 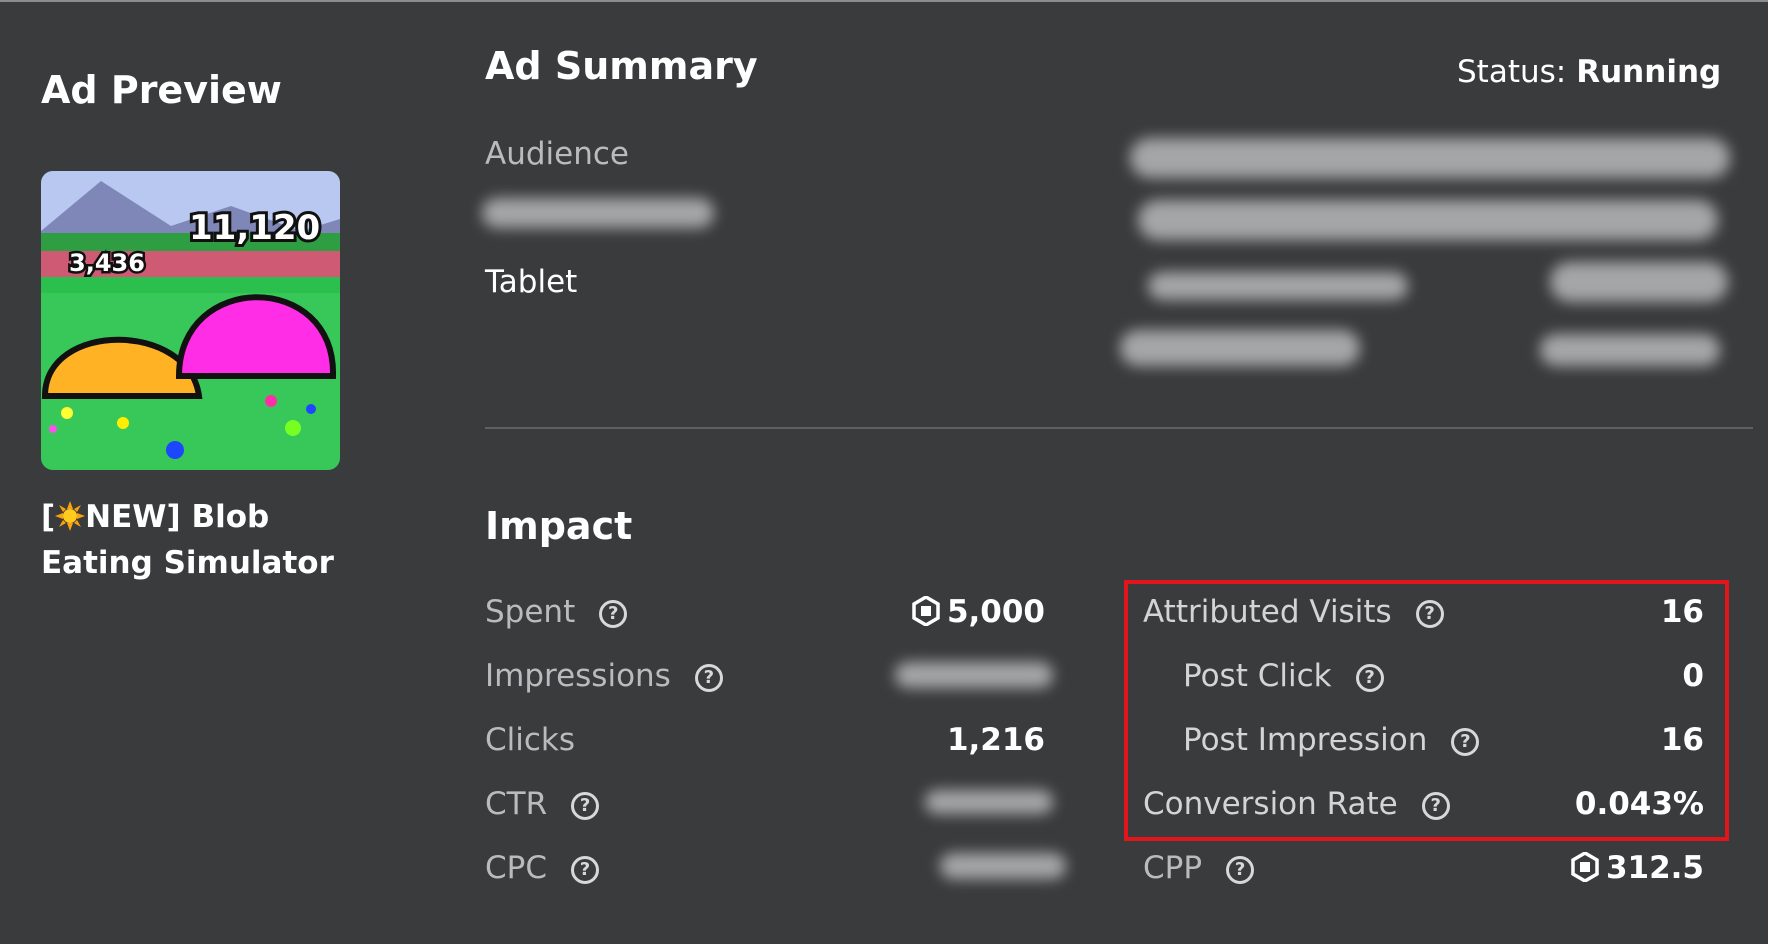 What do you see at coordinates (107, 263) in the screenshot?
I see `thumb-number-left: 3,436` at bounding box center [107, 263].